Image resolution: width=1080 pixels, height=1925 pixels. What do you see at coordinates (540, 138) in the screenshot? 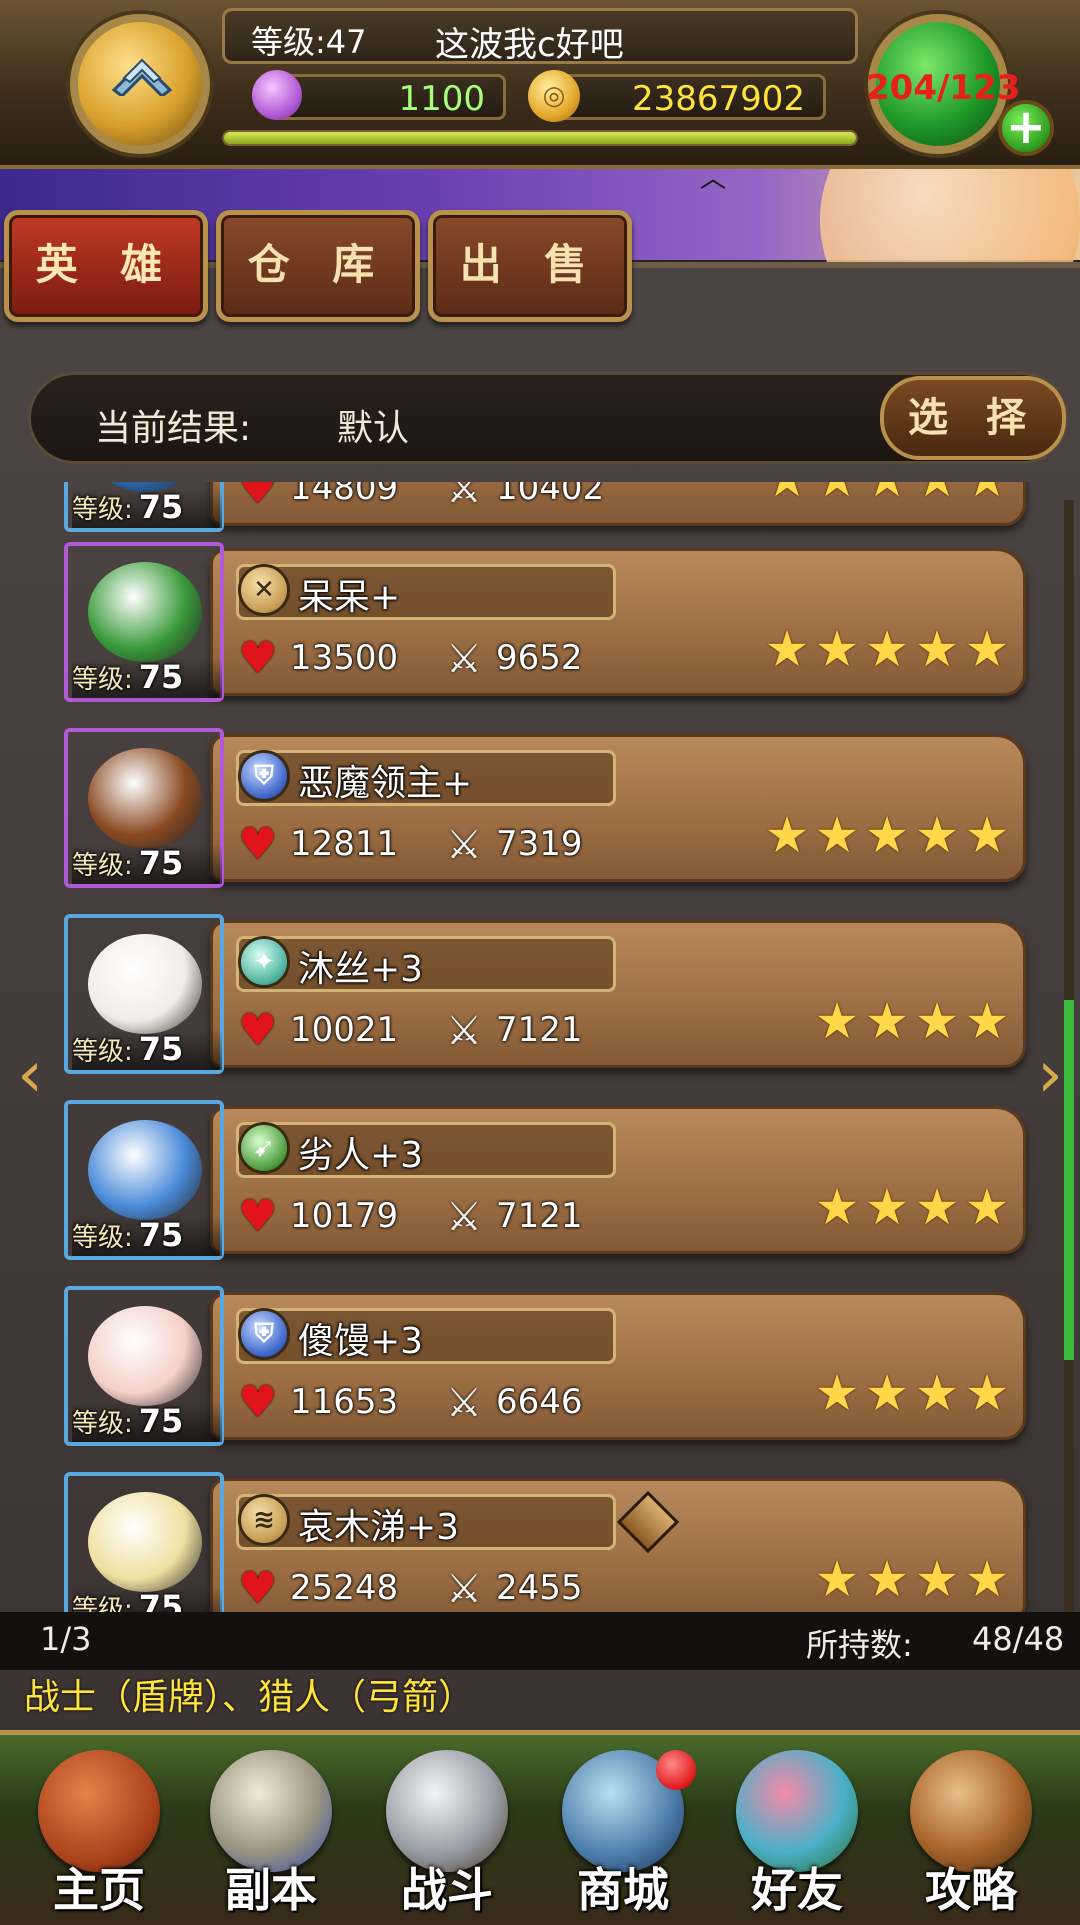
I see `experience-bar` at bounding box center [540, 138].